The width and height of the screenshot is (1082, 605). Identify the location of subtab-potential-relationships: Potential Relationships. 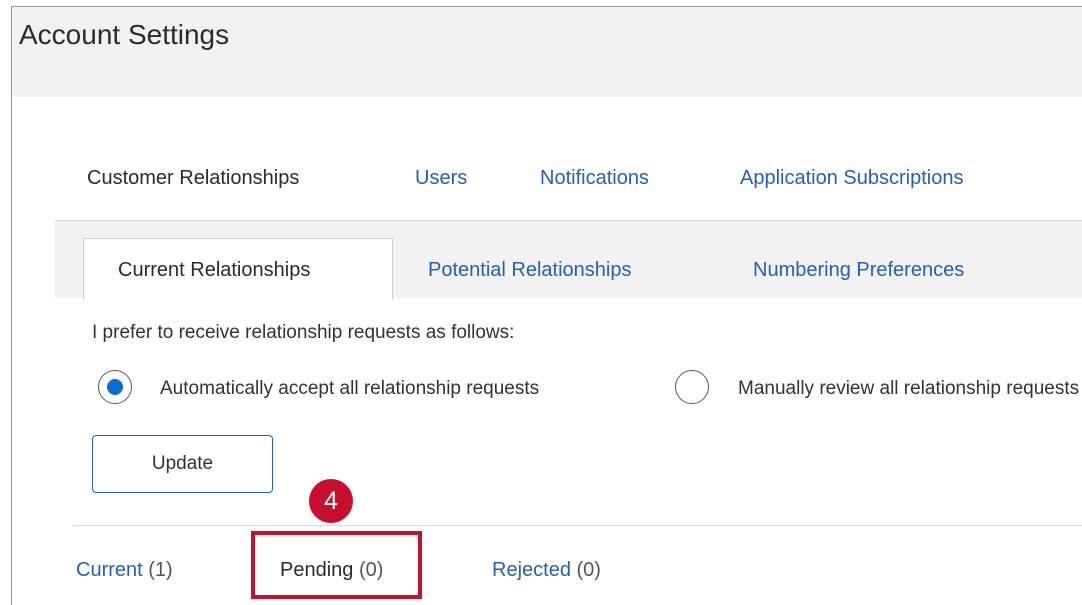
(529, 270).